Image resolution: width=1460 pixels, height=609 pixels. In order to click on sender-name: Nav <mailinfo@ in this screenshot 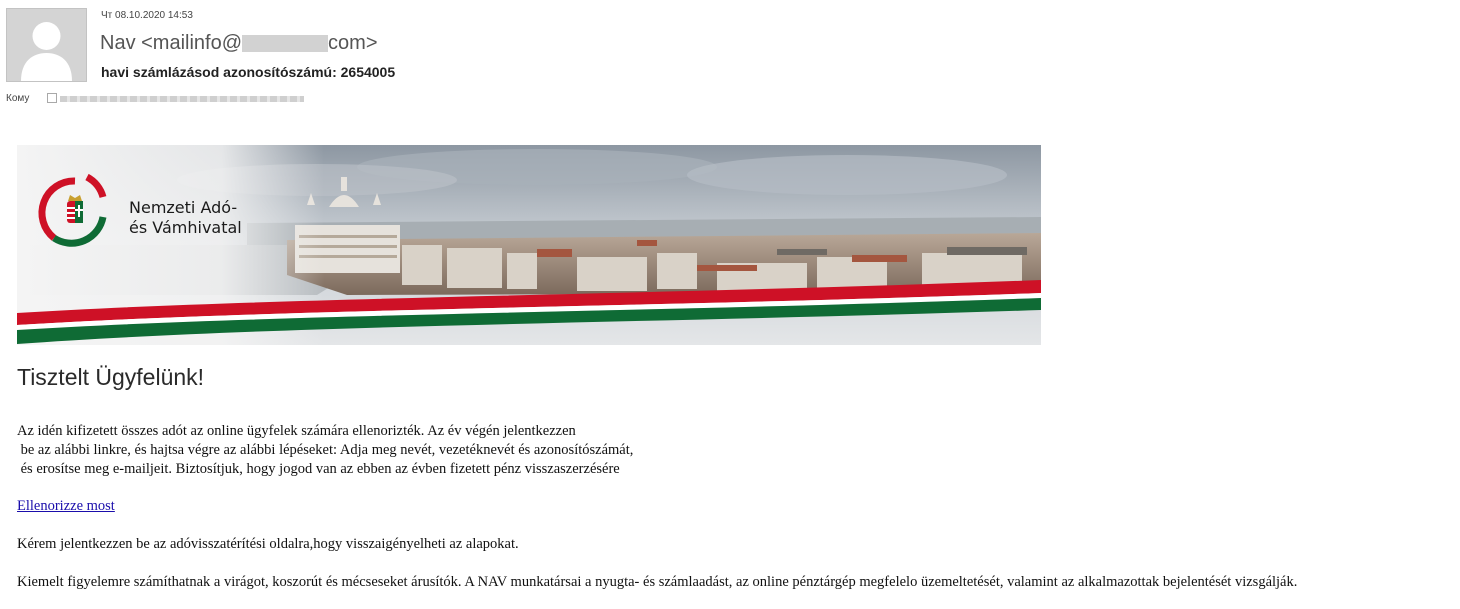, I will do `click(171, 43)`.